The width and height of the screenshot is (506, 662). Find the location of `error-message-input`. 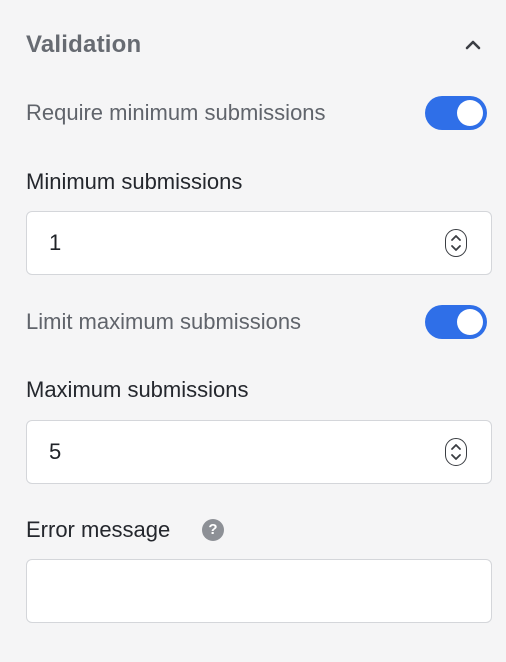

error-message-input is located at coordinates (259, 591).